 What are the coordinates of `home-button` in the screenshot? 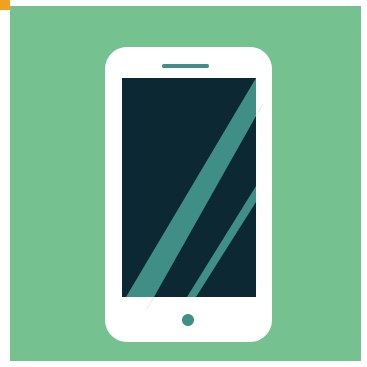 It's located at (188, 320).